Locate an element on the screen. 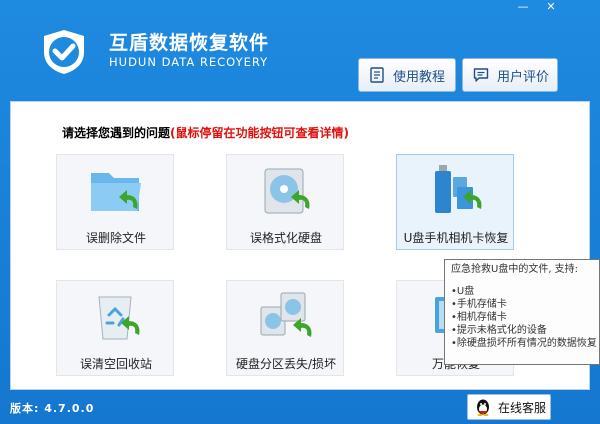  hard-drive-restore-icon is located at coordinates (287, 191).